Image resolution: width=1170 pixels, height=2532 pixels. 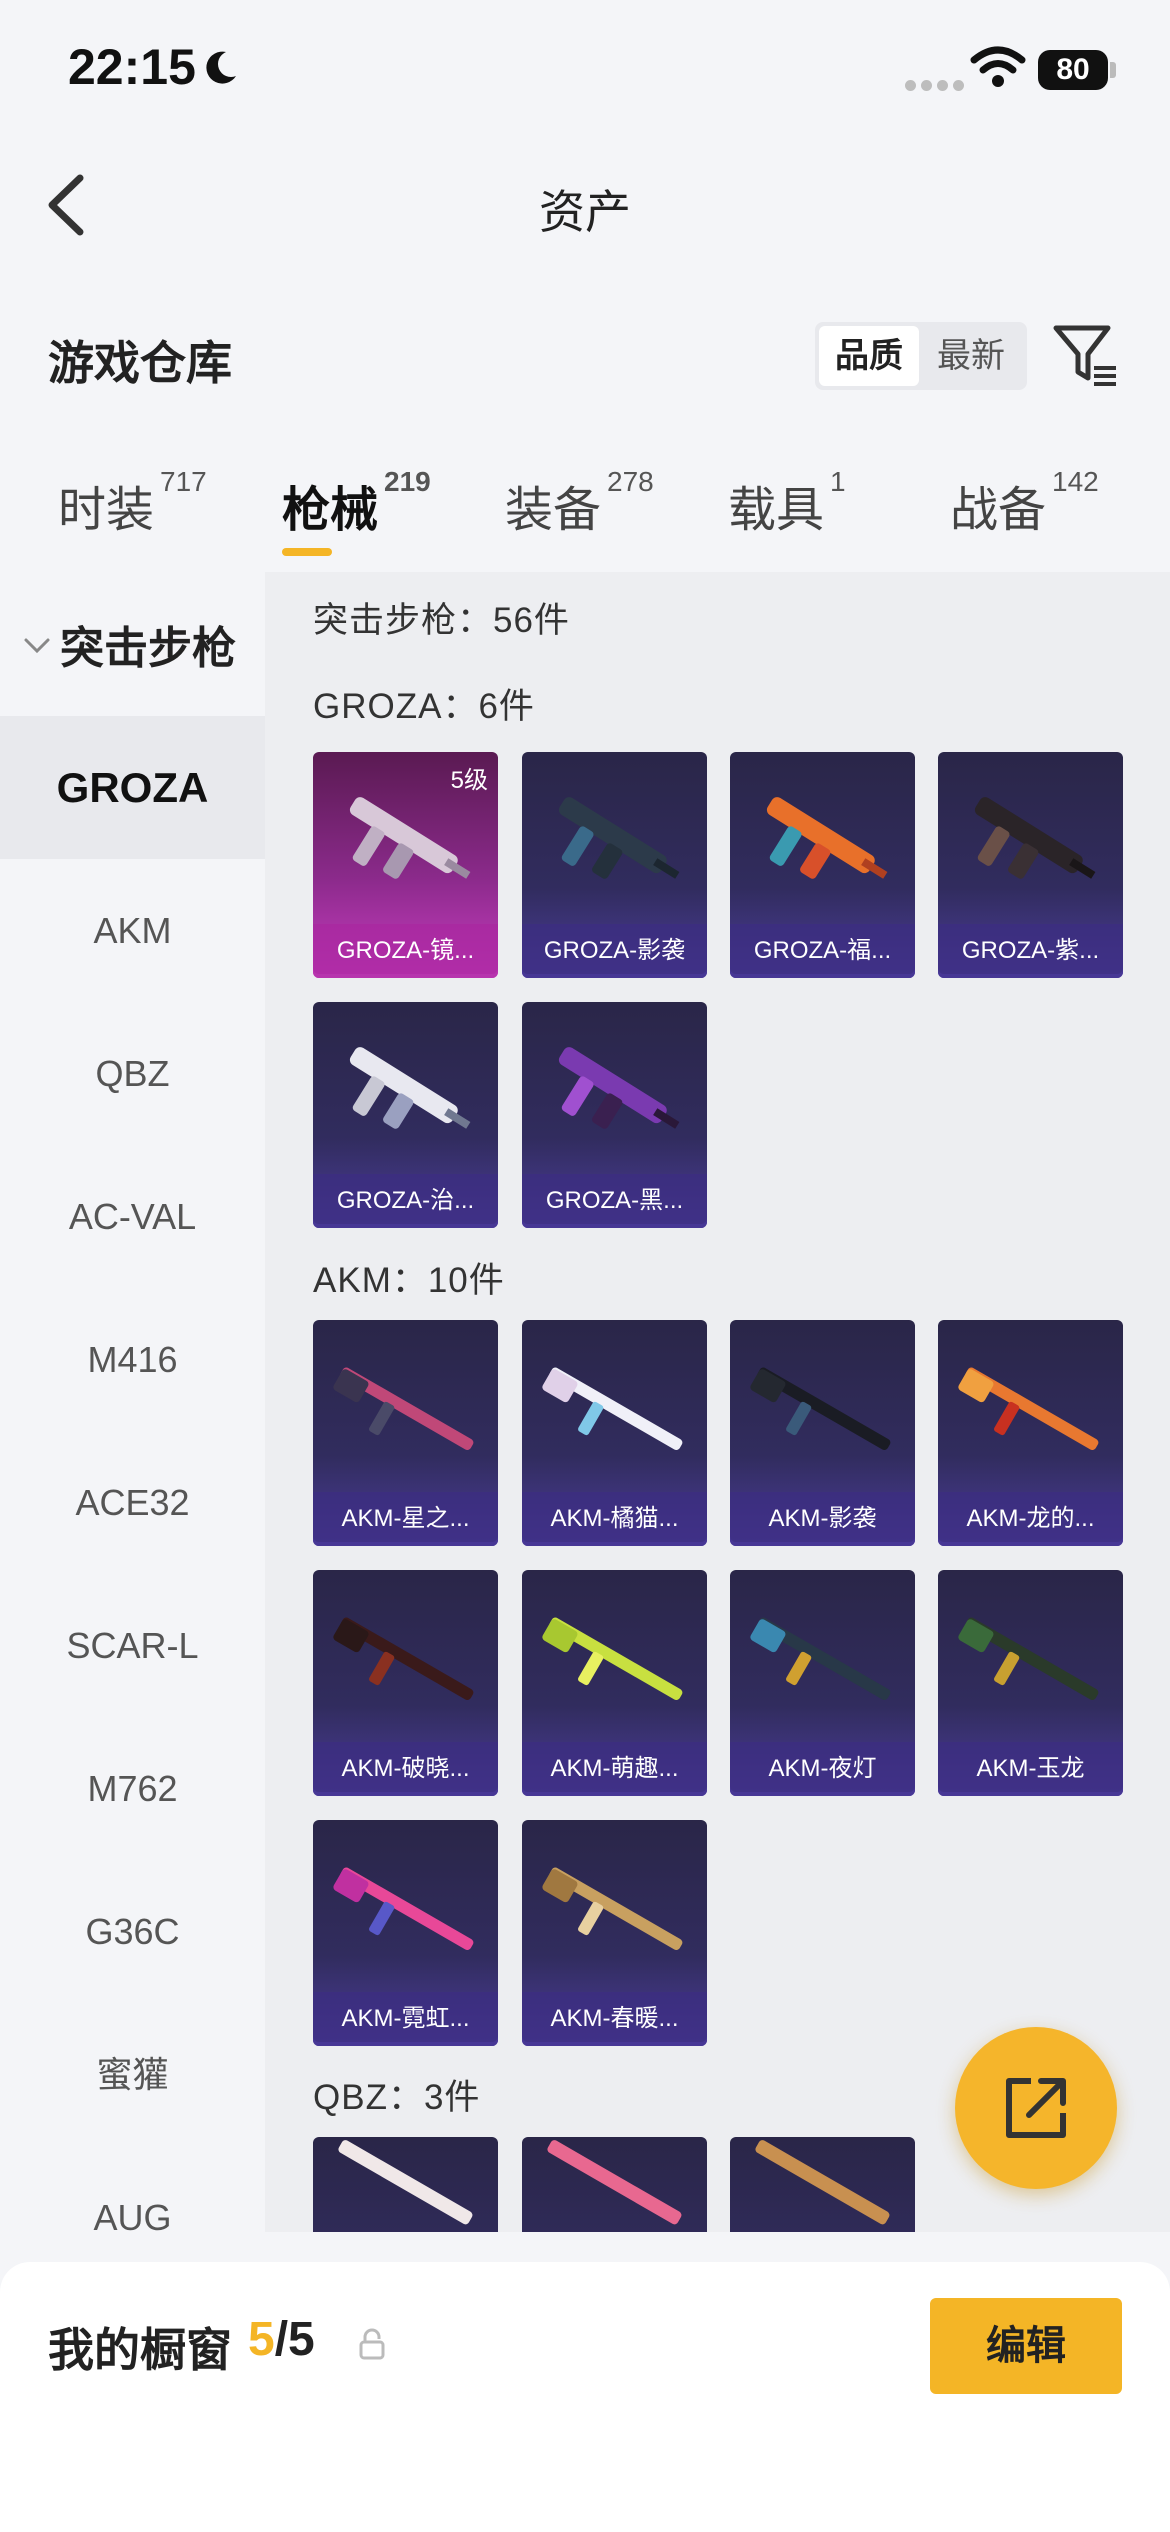 I want to click on weapon-name: AKM-夜灯, so click(x=822, y=1769).